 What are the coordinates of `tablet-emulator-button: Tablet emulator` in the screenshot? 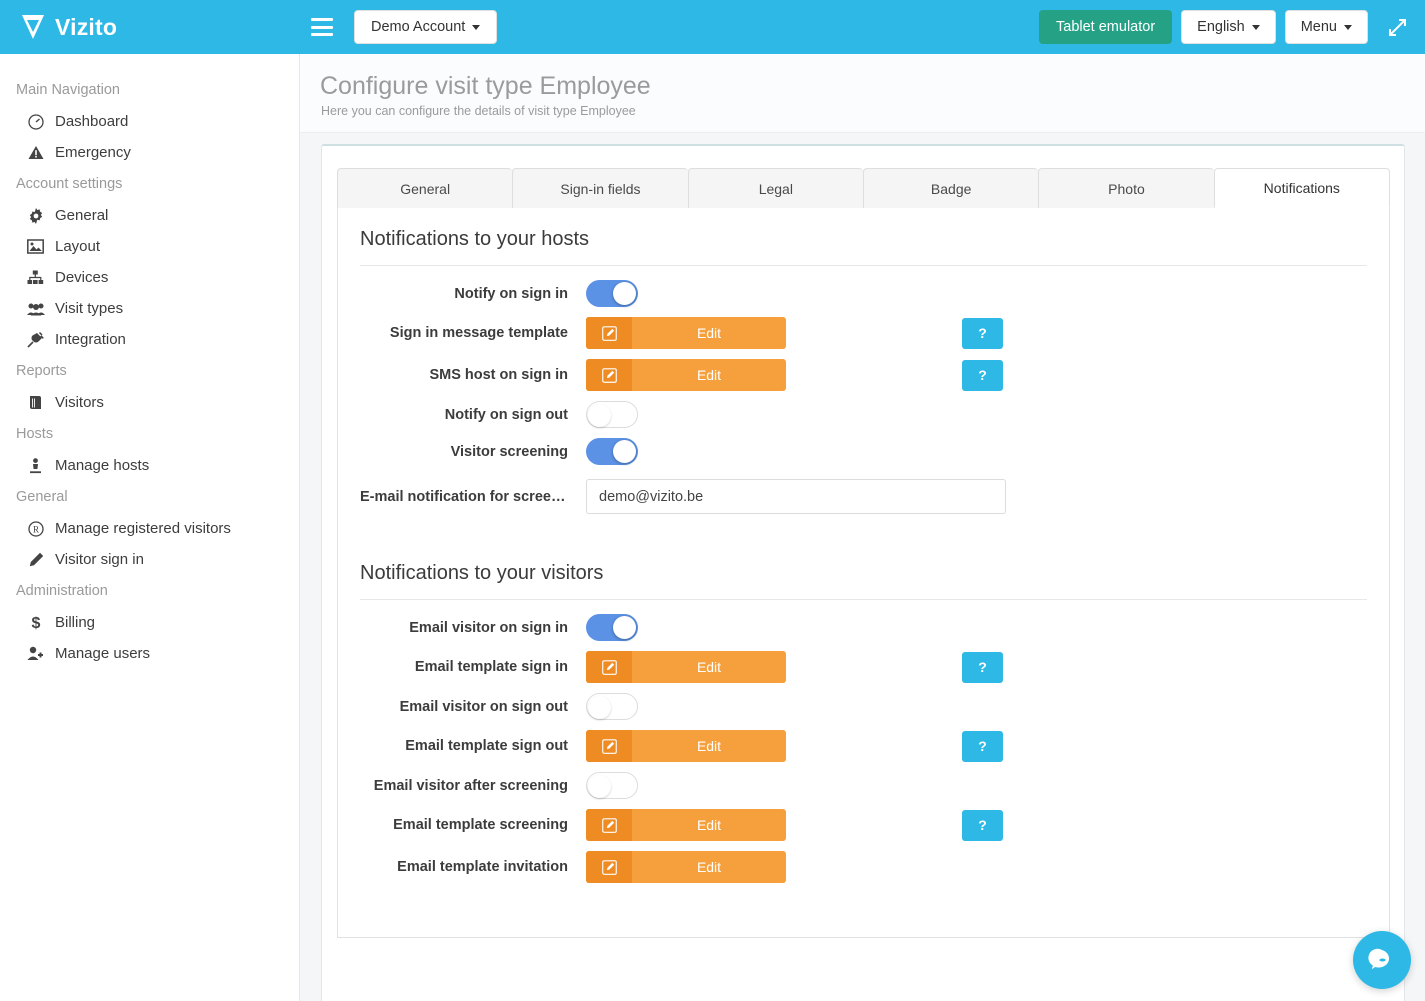 It's located at (1106, 27).